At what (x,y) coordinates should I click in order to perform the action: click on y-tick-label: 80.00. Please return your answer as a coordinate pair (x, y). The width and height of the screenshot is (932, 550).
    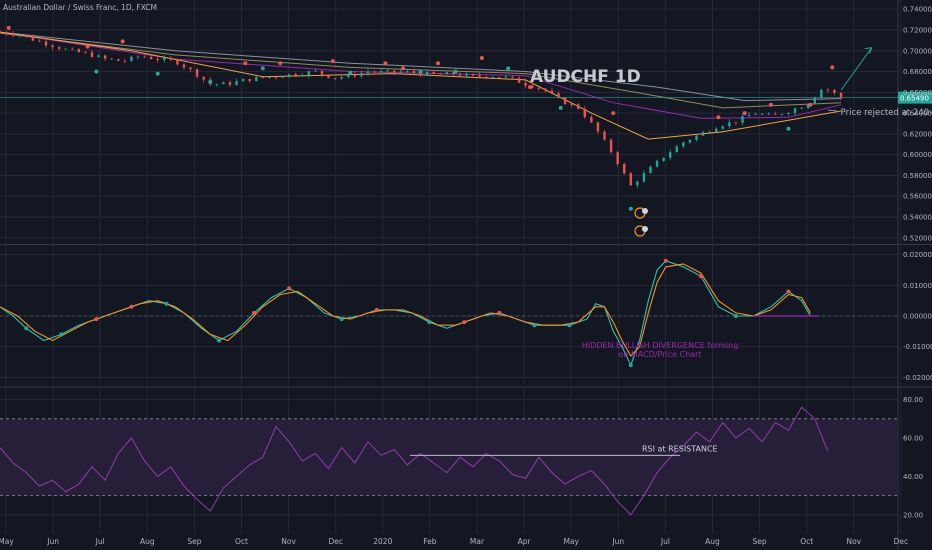
    Looking at the image, I should click on (913, 400).